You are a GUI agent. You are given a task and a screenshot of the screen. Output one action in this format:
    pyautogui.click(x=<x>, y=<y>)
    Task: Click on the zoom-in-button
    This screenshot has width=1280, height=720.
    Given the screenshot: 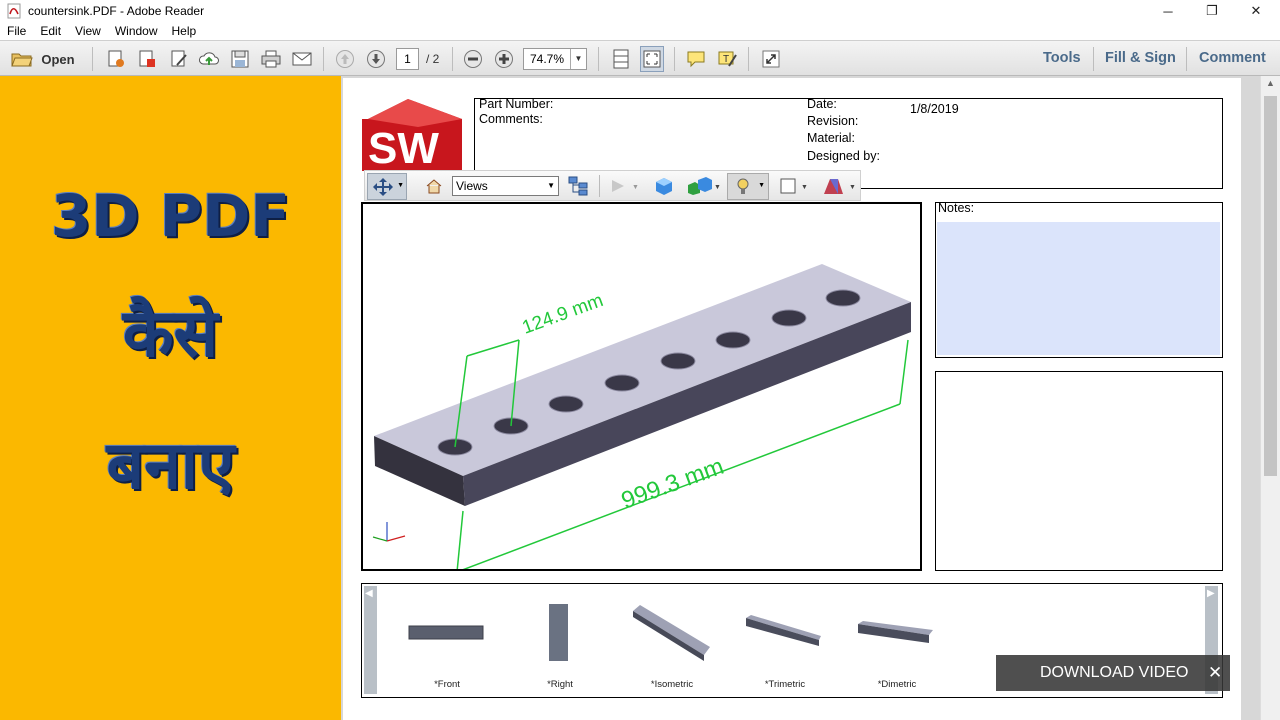 What is the action you would take?
    pyautogui.click(x=504, y=59)
    